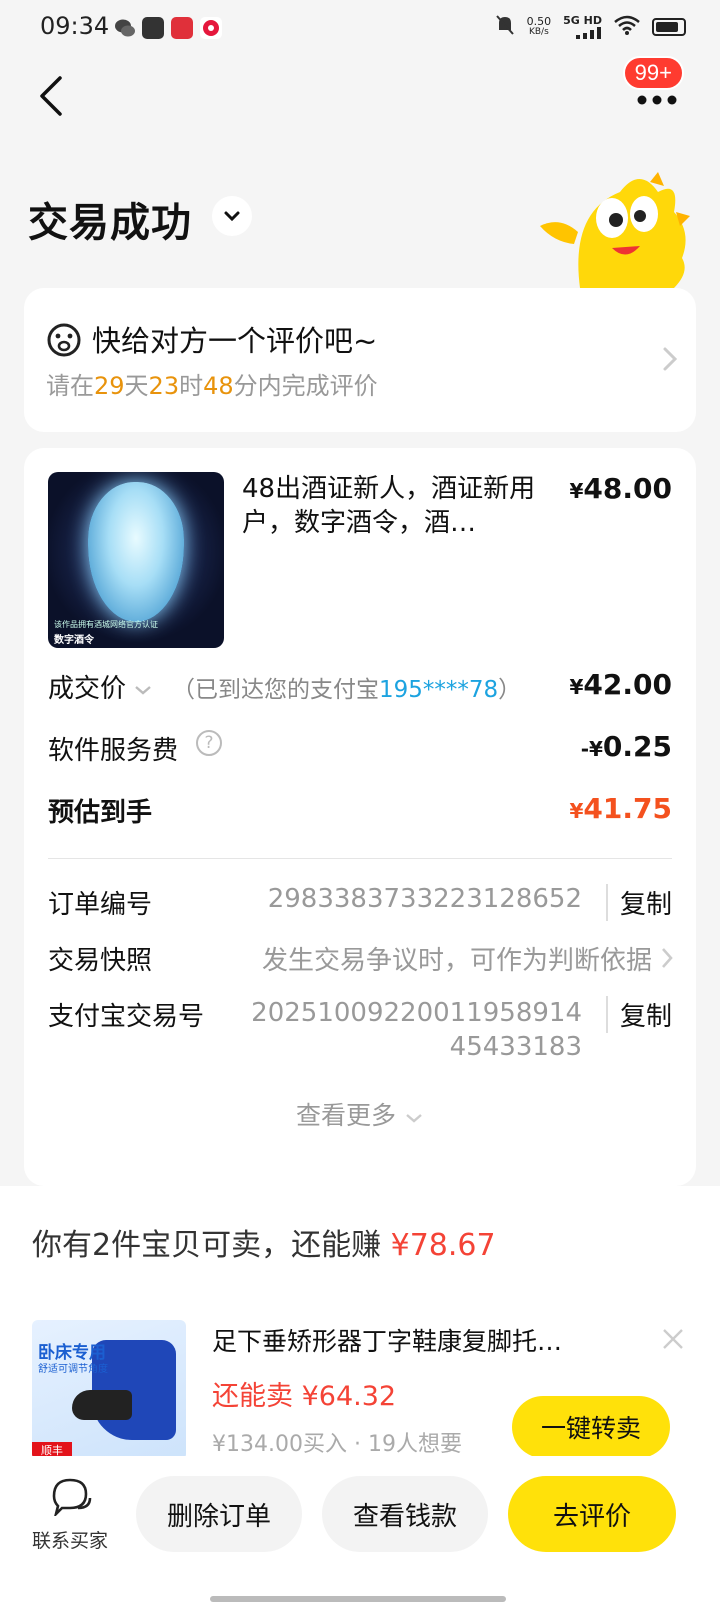  Describe the element at coordinates (126, 1017) in the screenshot. I see `alipay-trade-label: 支付宝交易号` at that location.